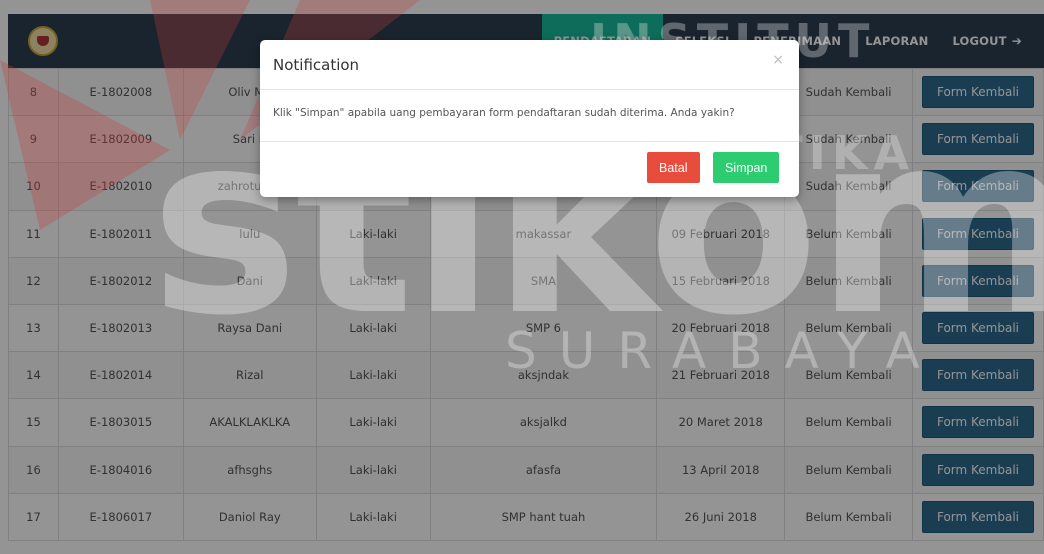 The height and width of the screenshot is (554, 1044). What do you see at coordinates (746, 167) in the screenshot?
I see `save-button: Simpan` at bounding box center [746, 167].